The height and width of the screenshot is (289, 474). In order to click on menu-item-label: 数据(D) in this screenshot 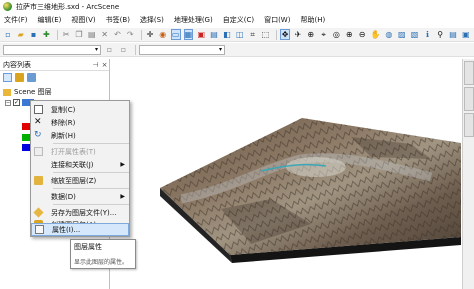, I will do `click(63, 196)`.